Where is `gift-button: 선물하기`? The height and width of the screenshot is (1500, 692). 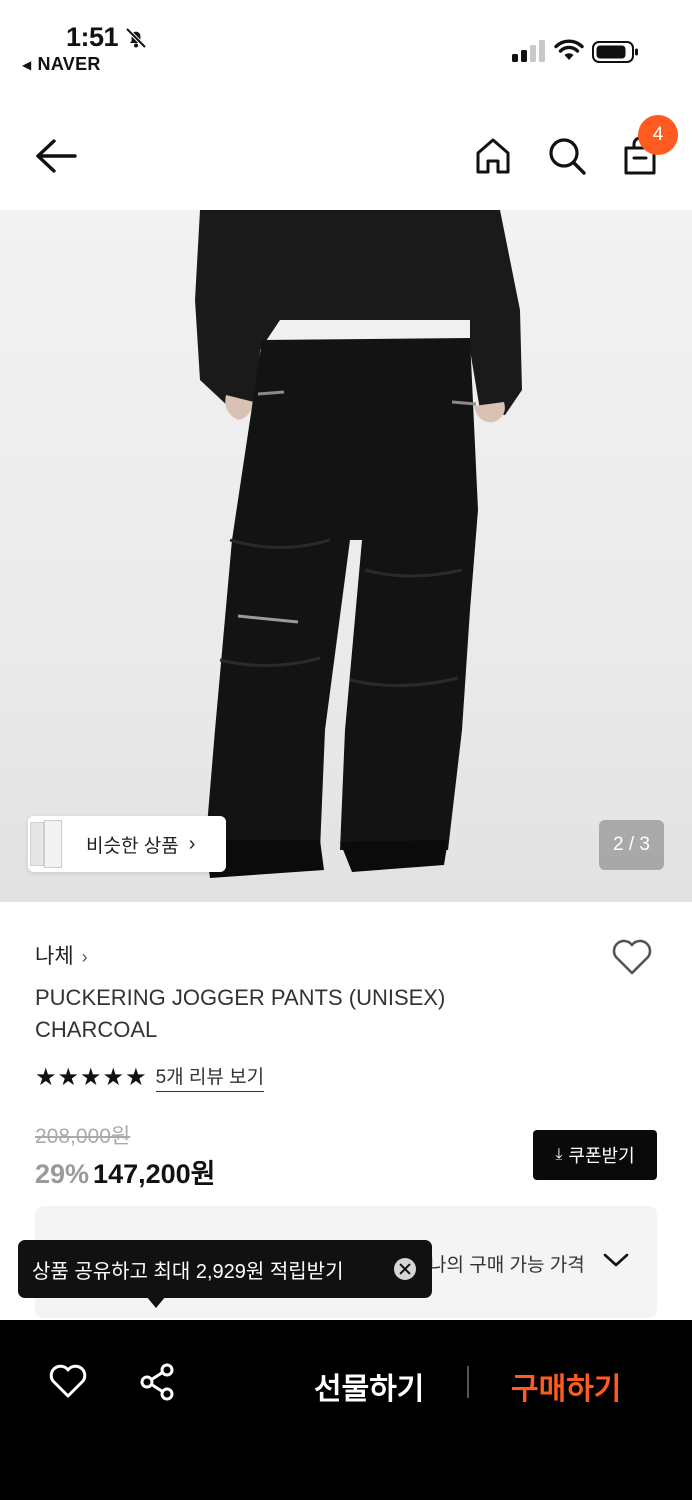 gift-button: 선물하기 is located at coordinates (369, 1386).